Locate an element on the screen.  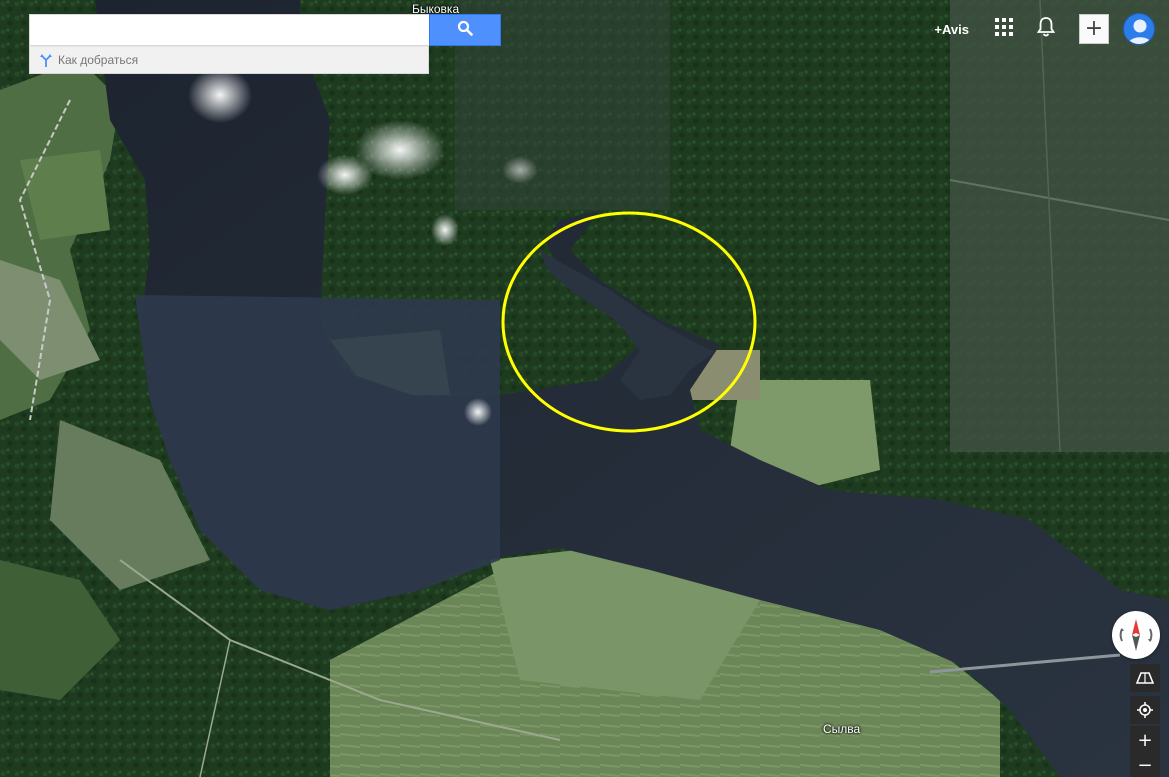
share-button: + is located at coordinates (1094, 29).